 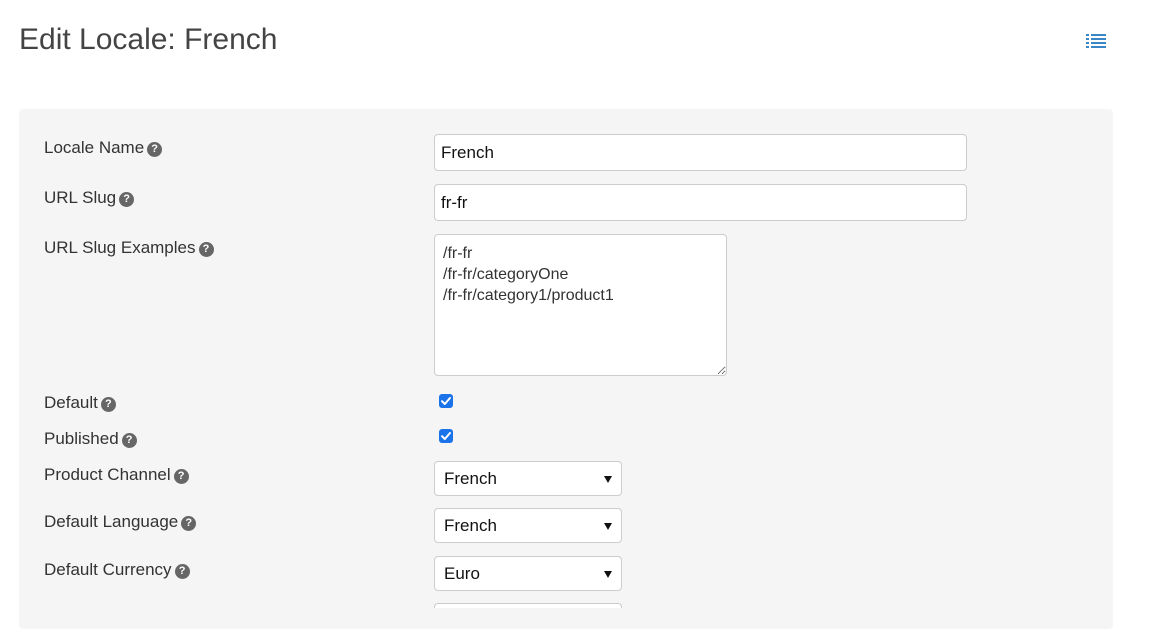 I want to click on product-channel-value: French, so click(x=470, y=478).